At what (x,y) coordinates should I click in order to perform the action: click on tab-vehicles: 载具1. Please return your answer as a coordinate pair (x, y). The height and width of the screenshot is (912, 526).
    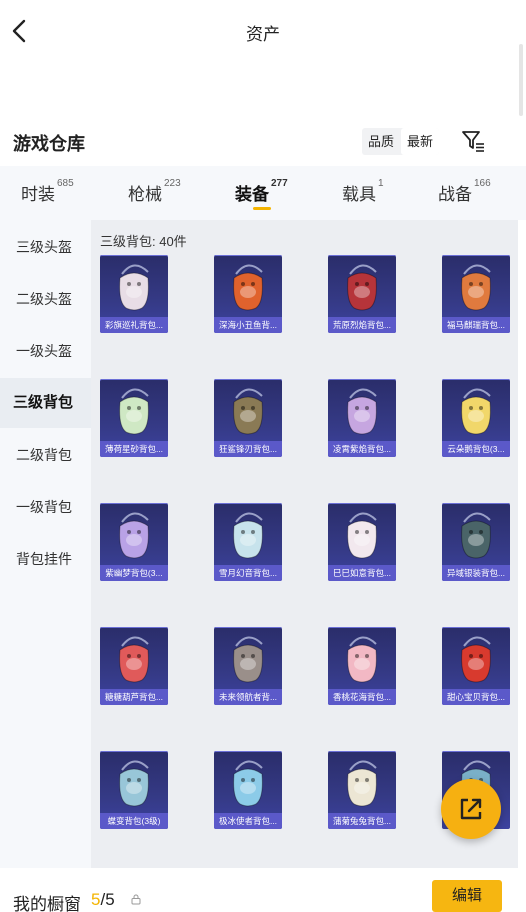
    Looking at the image, I should click on (363, 191).